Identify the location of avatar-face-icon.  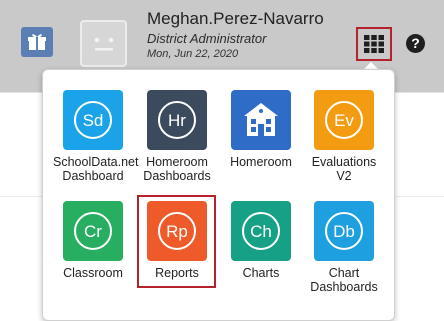
(103, 43).